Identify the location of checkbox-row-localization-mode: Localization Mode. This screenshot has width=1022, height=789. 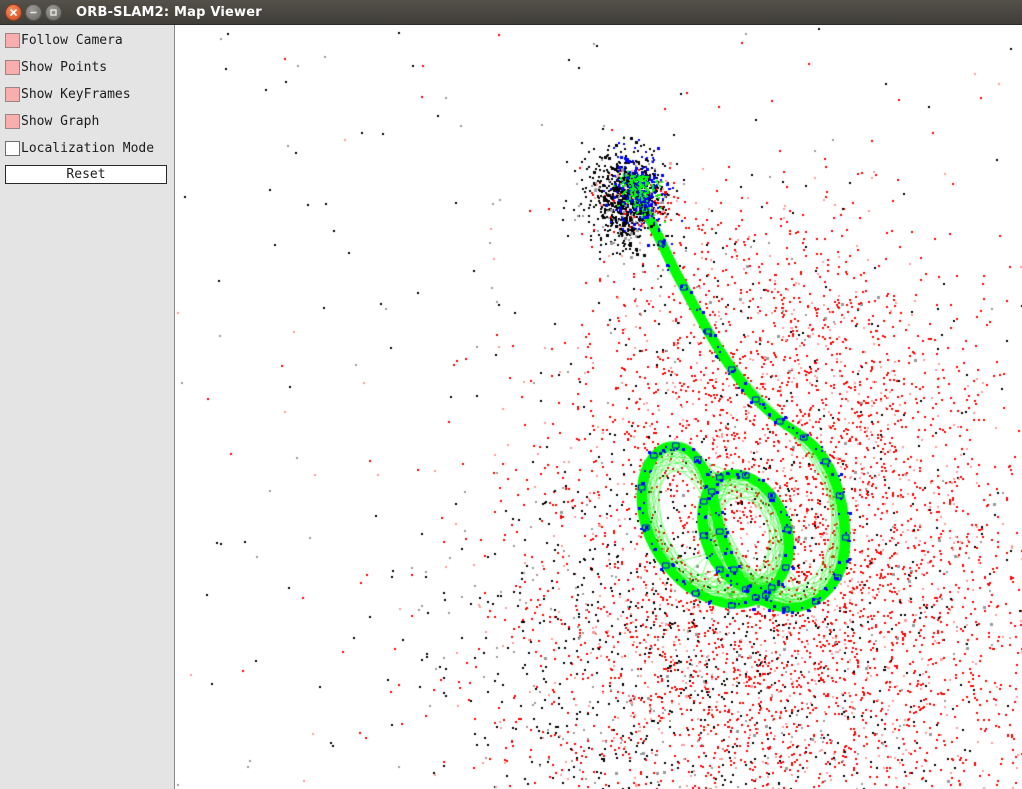
(89, 148).